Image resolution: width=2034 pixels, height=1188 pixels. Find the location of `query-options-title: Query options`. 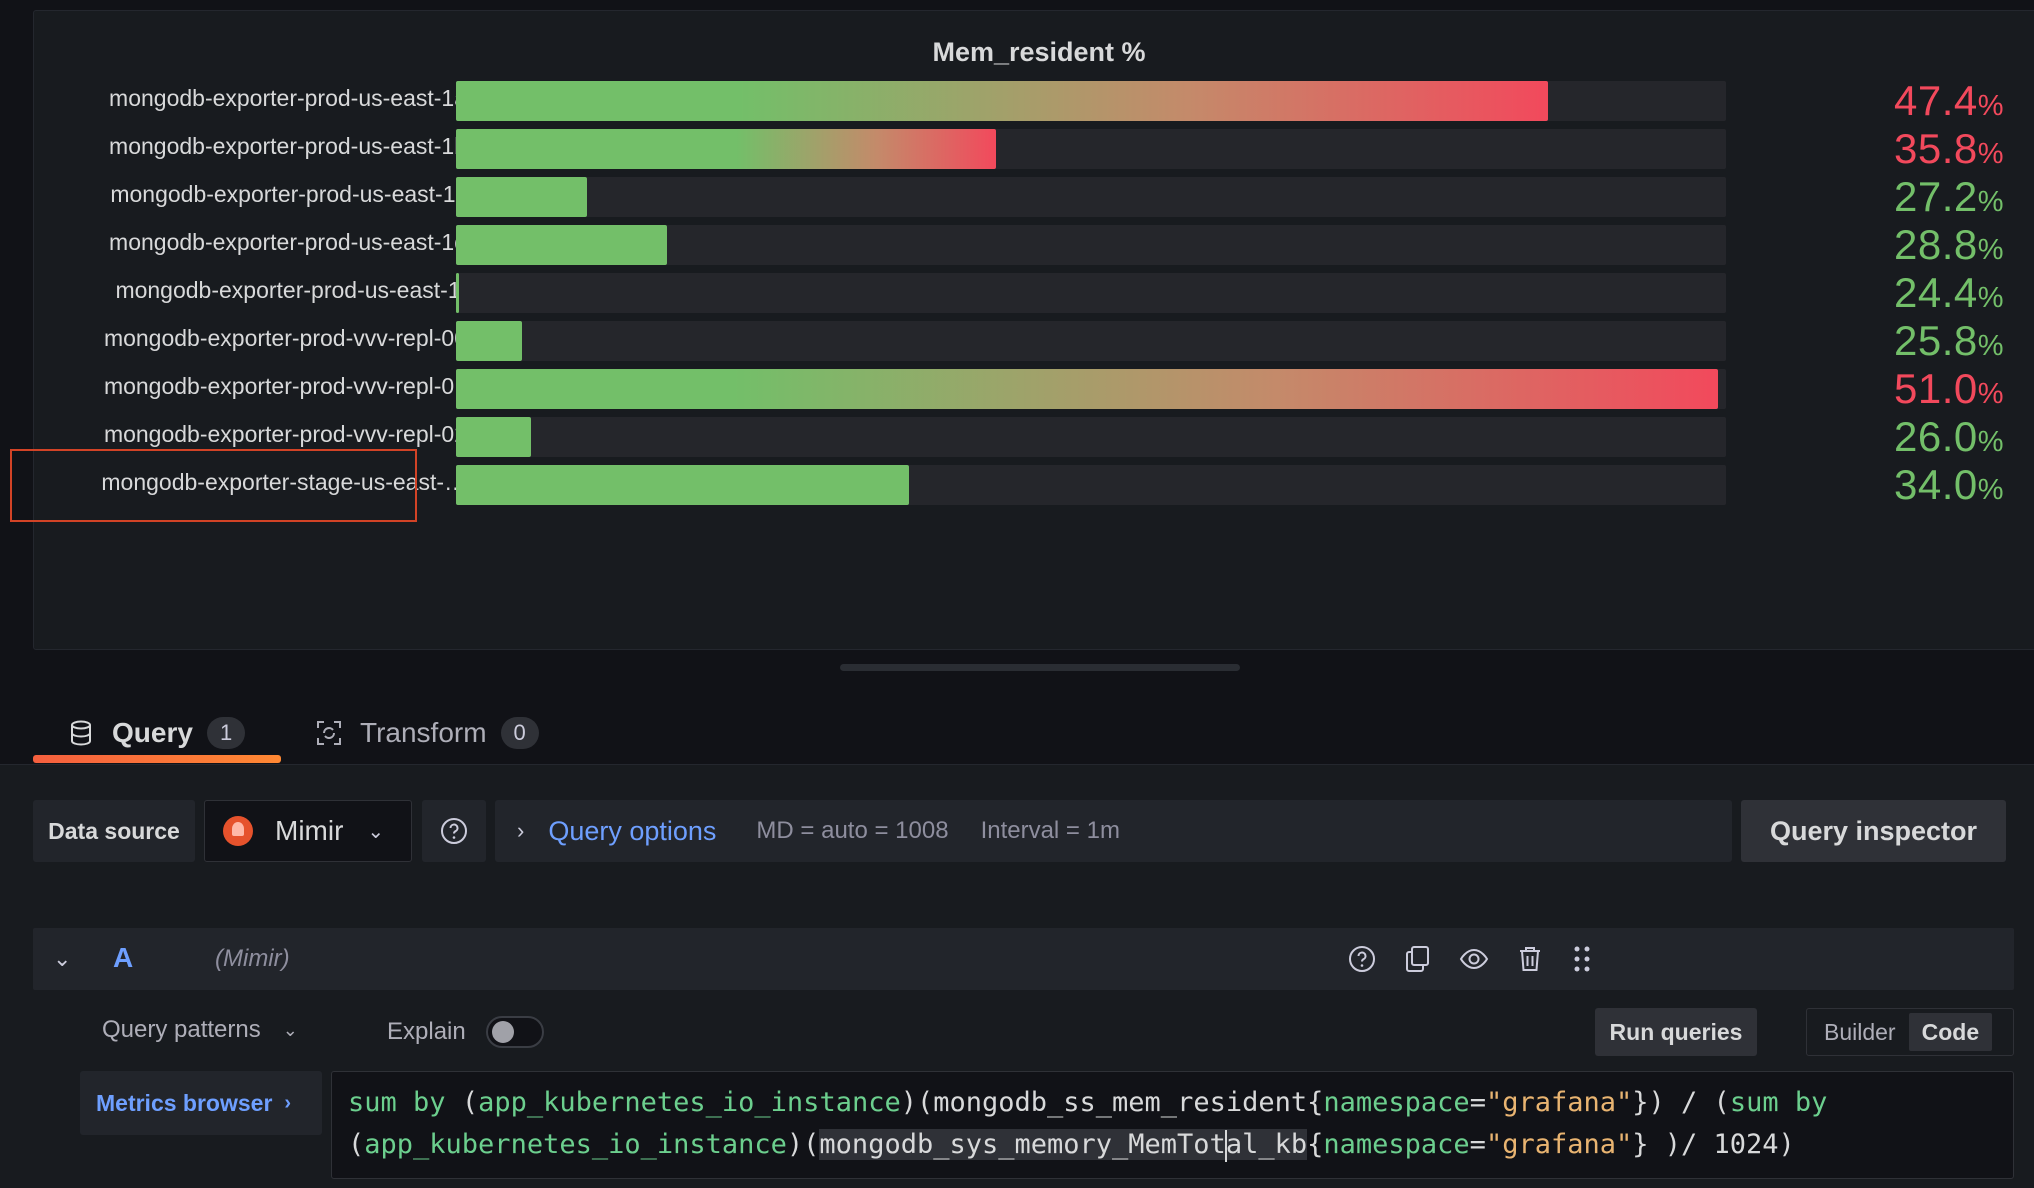

query-options-title: Query options is located at coordinates (632, 831).